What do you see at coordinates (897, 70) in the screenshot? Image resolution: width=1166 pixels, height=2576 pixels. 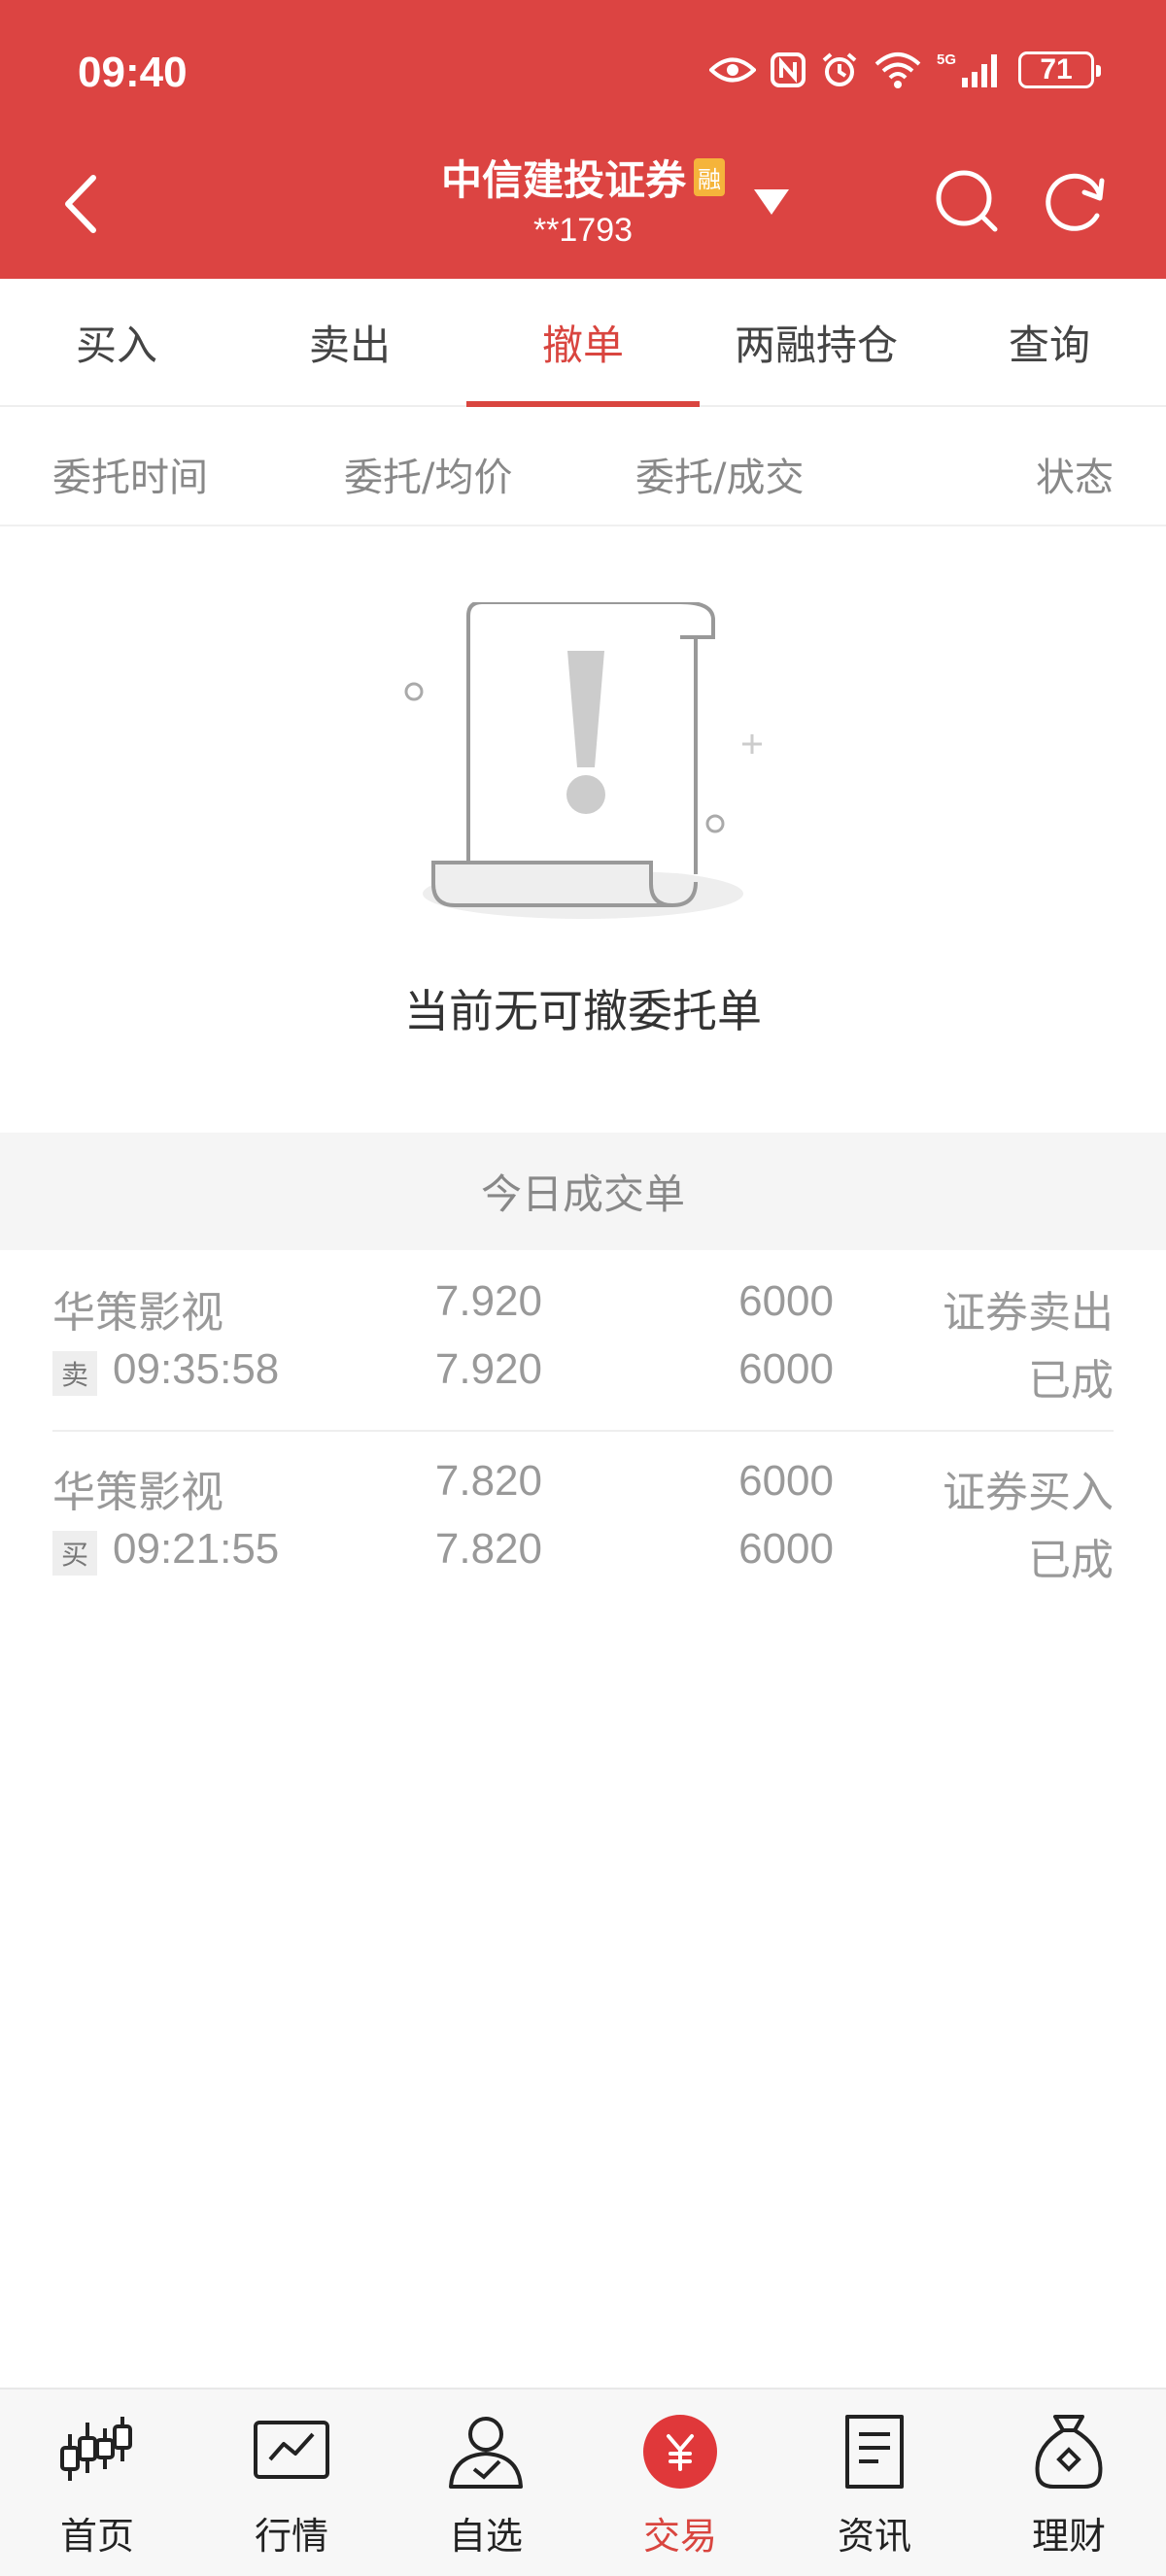 I see `wifi-icon` at bounding box center [897, 70].